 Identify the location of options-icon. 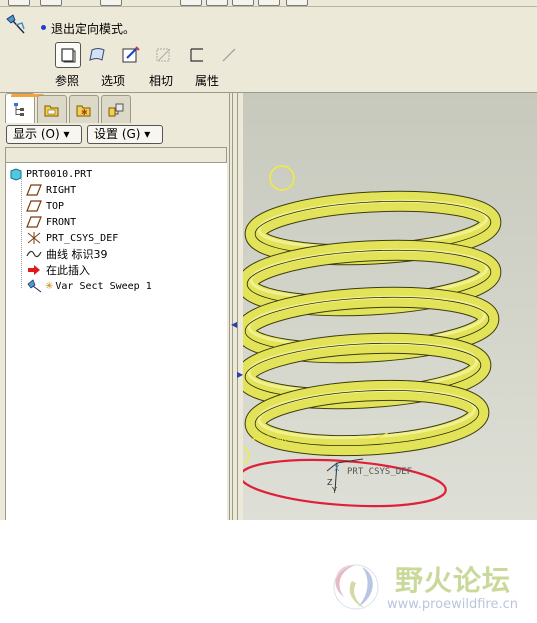
(97, 55).